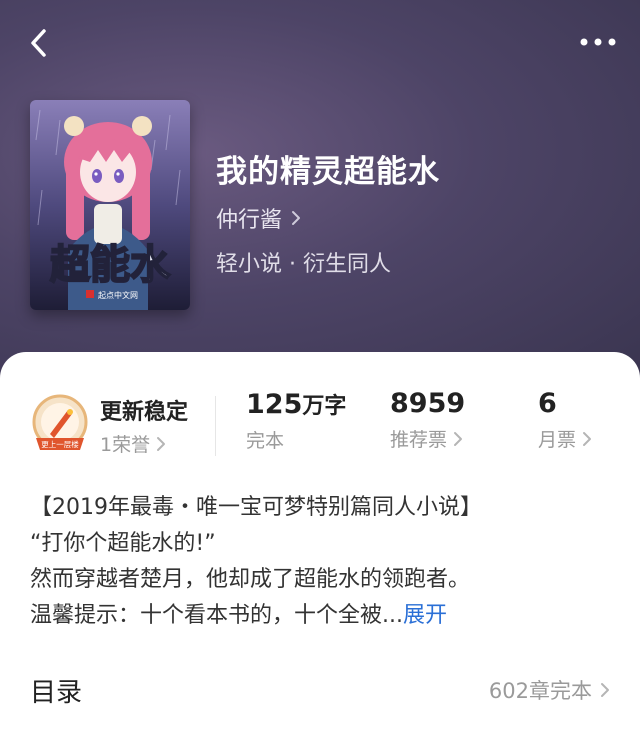 The height and width of the screenshot is (752, 640). What do you see at coordinates (60, 444) in the screenshot?
I see `badge-text: 更上一层楼` at bounding box center [60, 444].